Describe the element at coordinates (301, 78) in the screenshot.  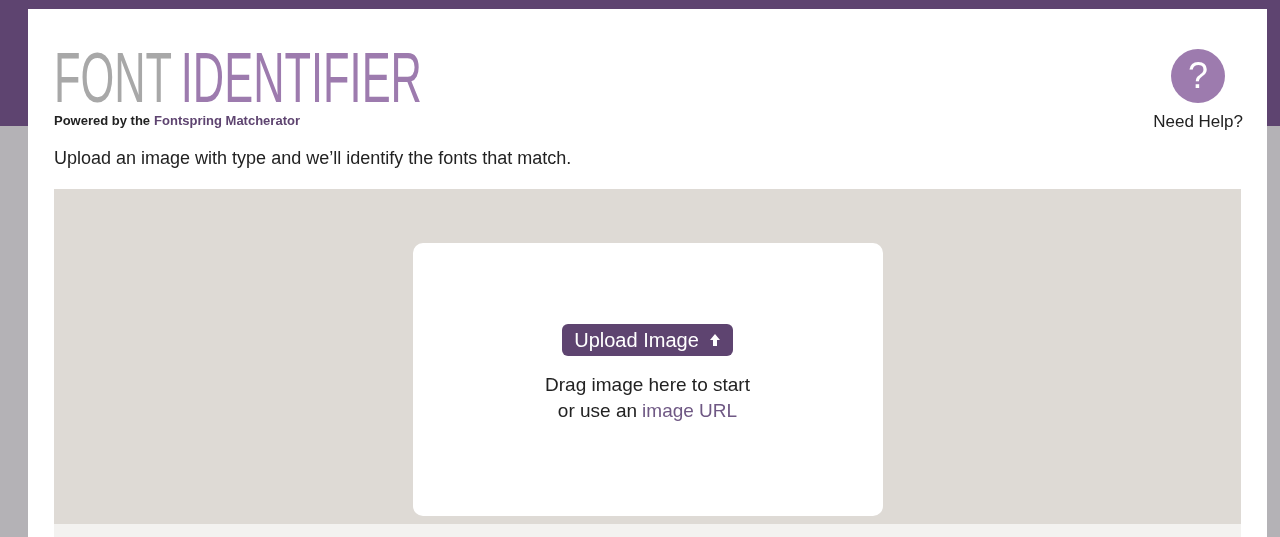
I see `logo-title: IDENTIFIER` at that location.